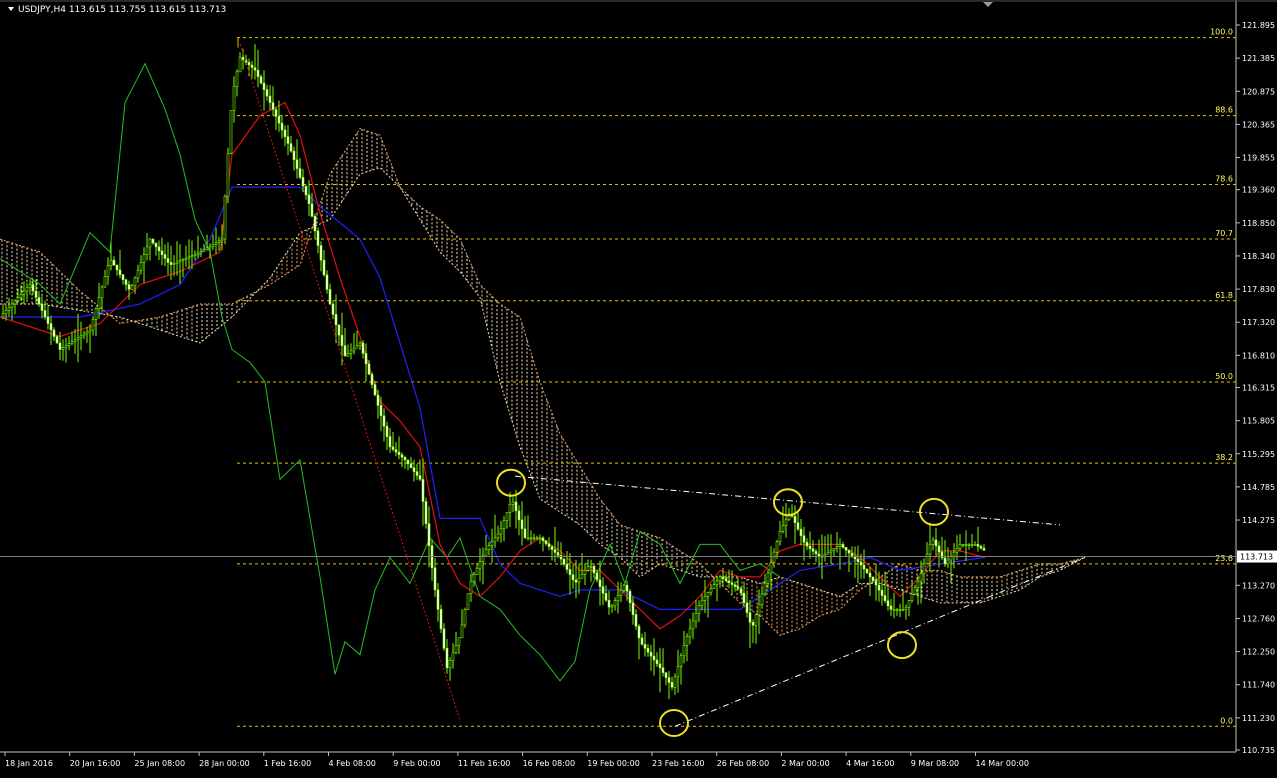  I want to click on price-tick-label: 121.895, so click(1258, 25).